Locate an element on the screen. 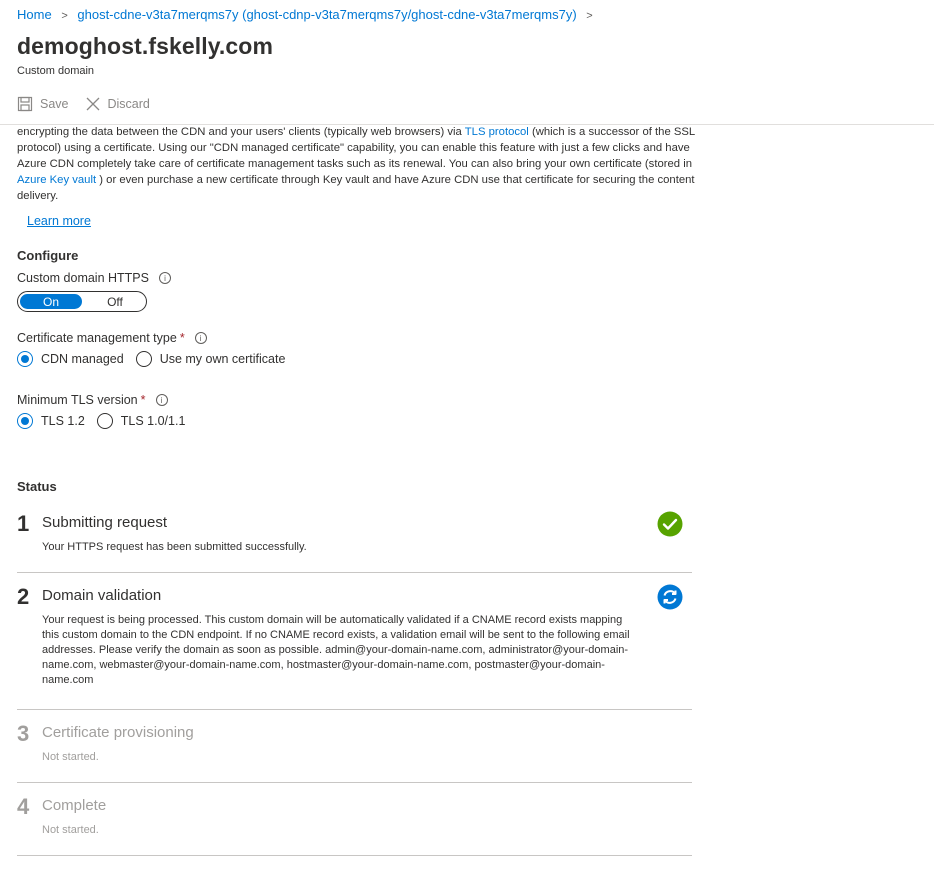 Image resolution: width=934 pixels, height=869 pixels. step-title: Submitting request is located at coordinates (105, 522).